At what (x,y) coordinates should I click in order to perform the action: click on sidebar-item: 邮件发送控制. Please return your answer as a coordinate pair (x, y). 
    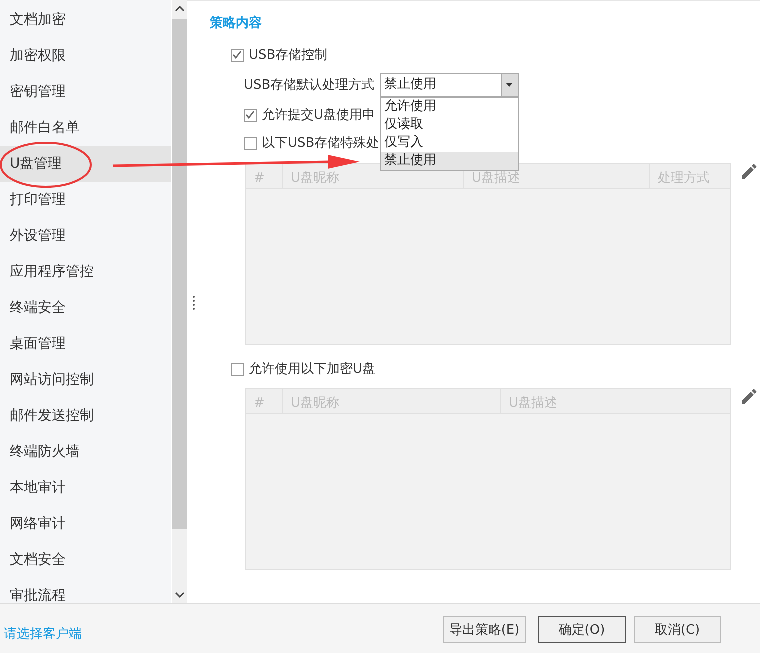
    Looking at the image, I should click on (85, 416).